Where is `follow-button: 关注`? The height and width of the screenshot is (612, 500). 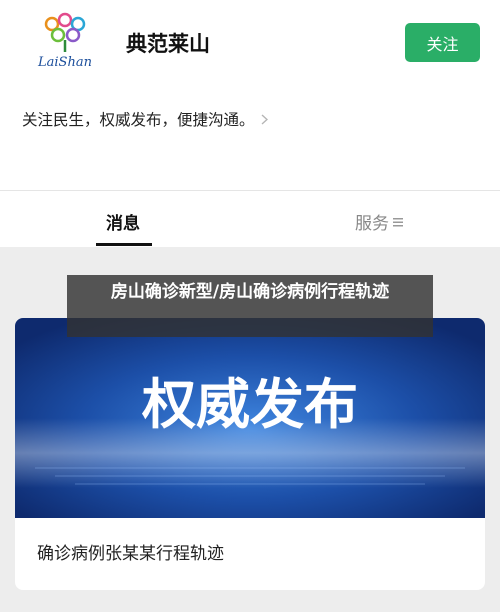
follow-button: 关注 is located at coordinates (442, 42).